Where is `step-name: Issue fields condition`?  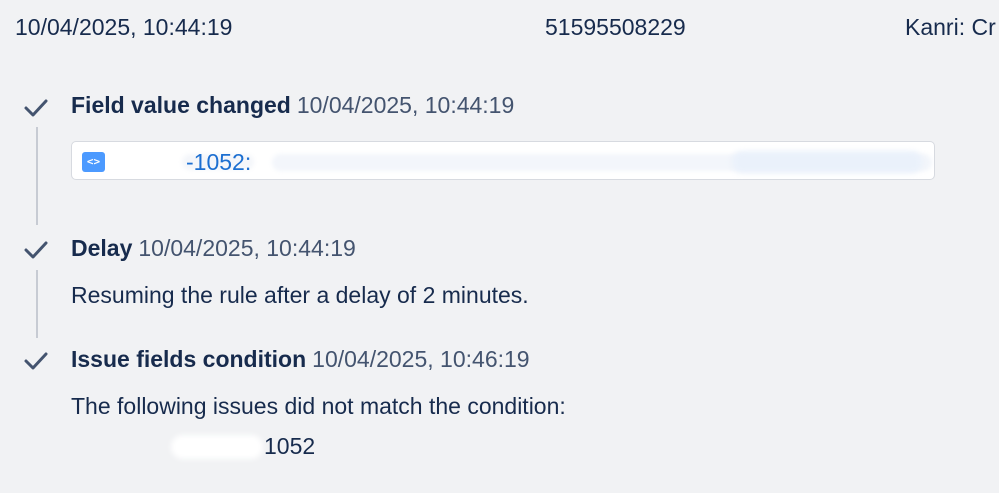 step-name: Issue fields condition is located at coordinates (189, 359).